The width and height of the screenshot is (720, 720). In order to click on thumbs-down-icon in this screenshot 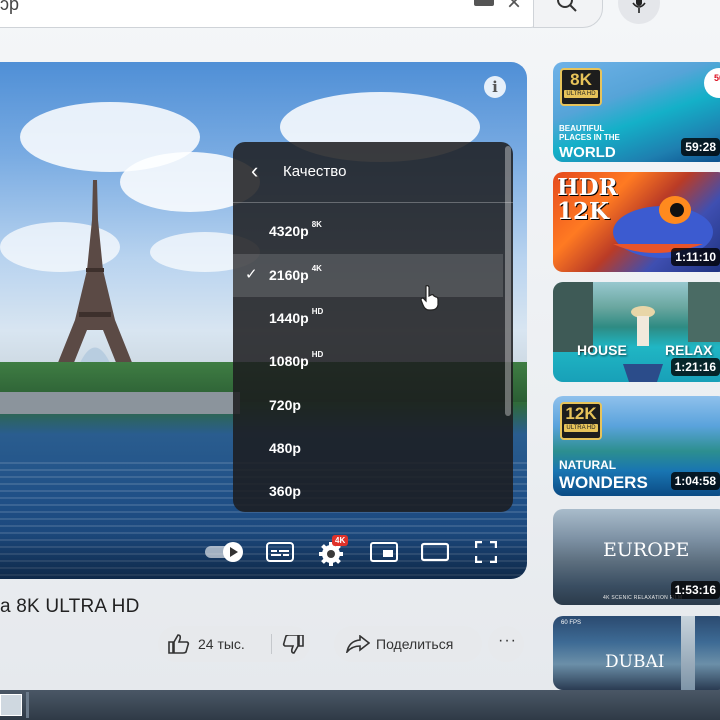, I will do `click(293, 645)`.